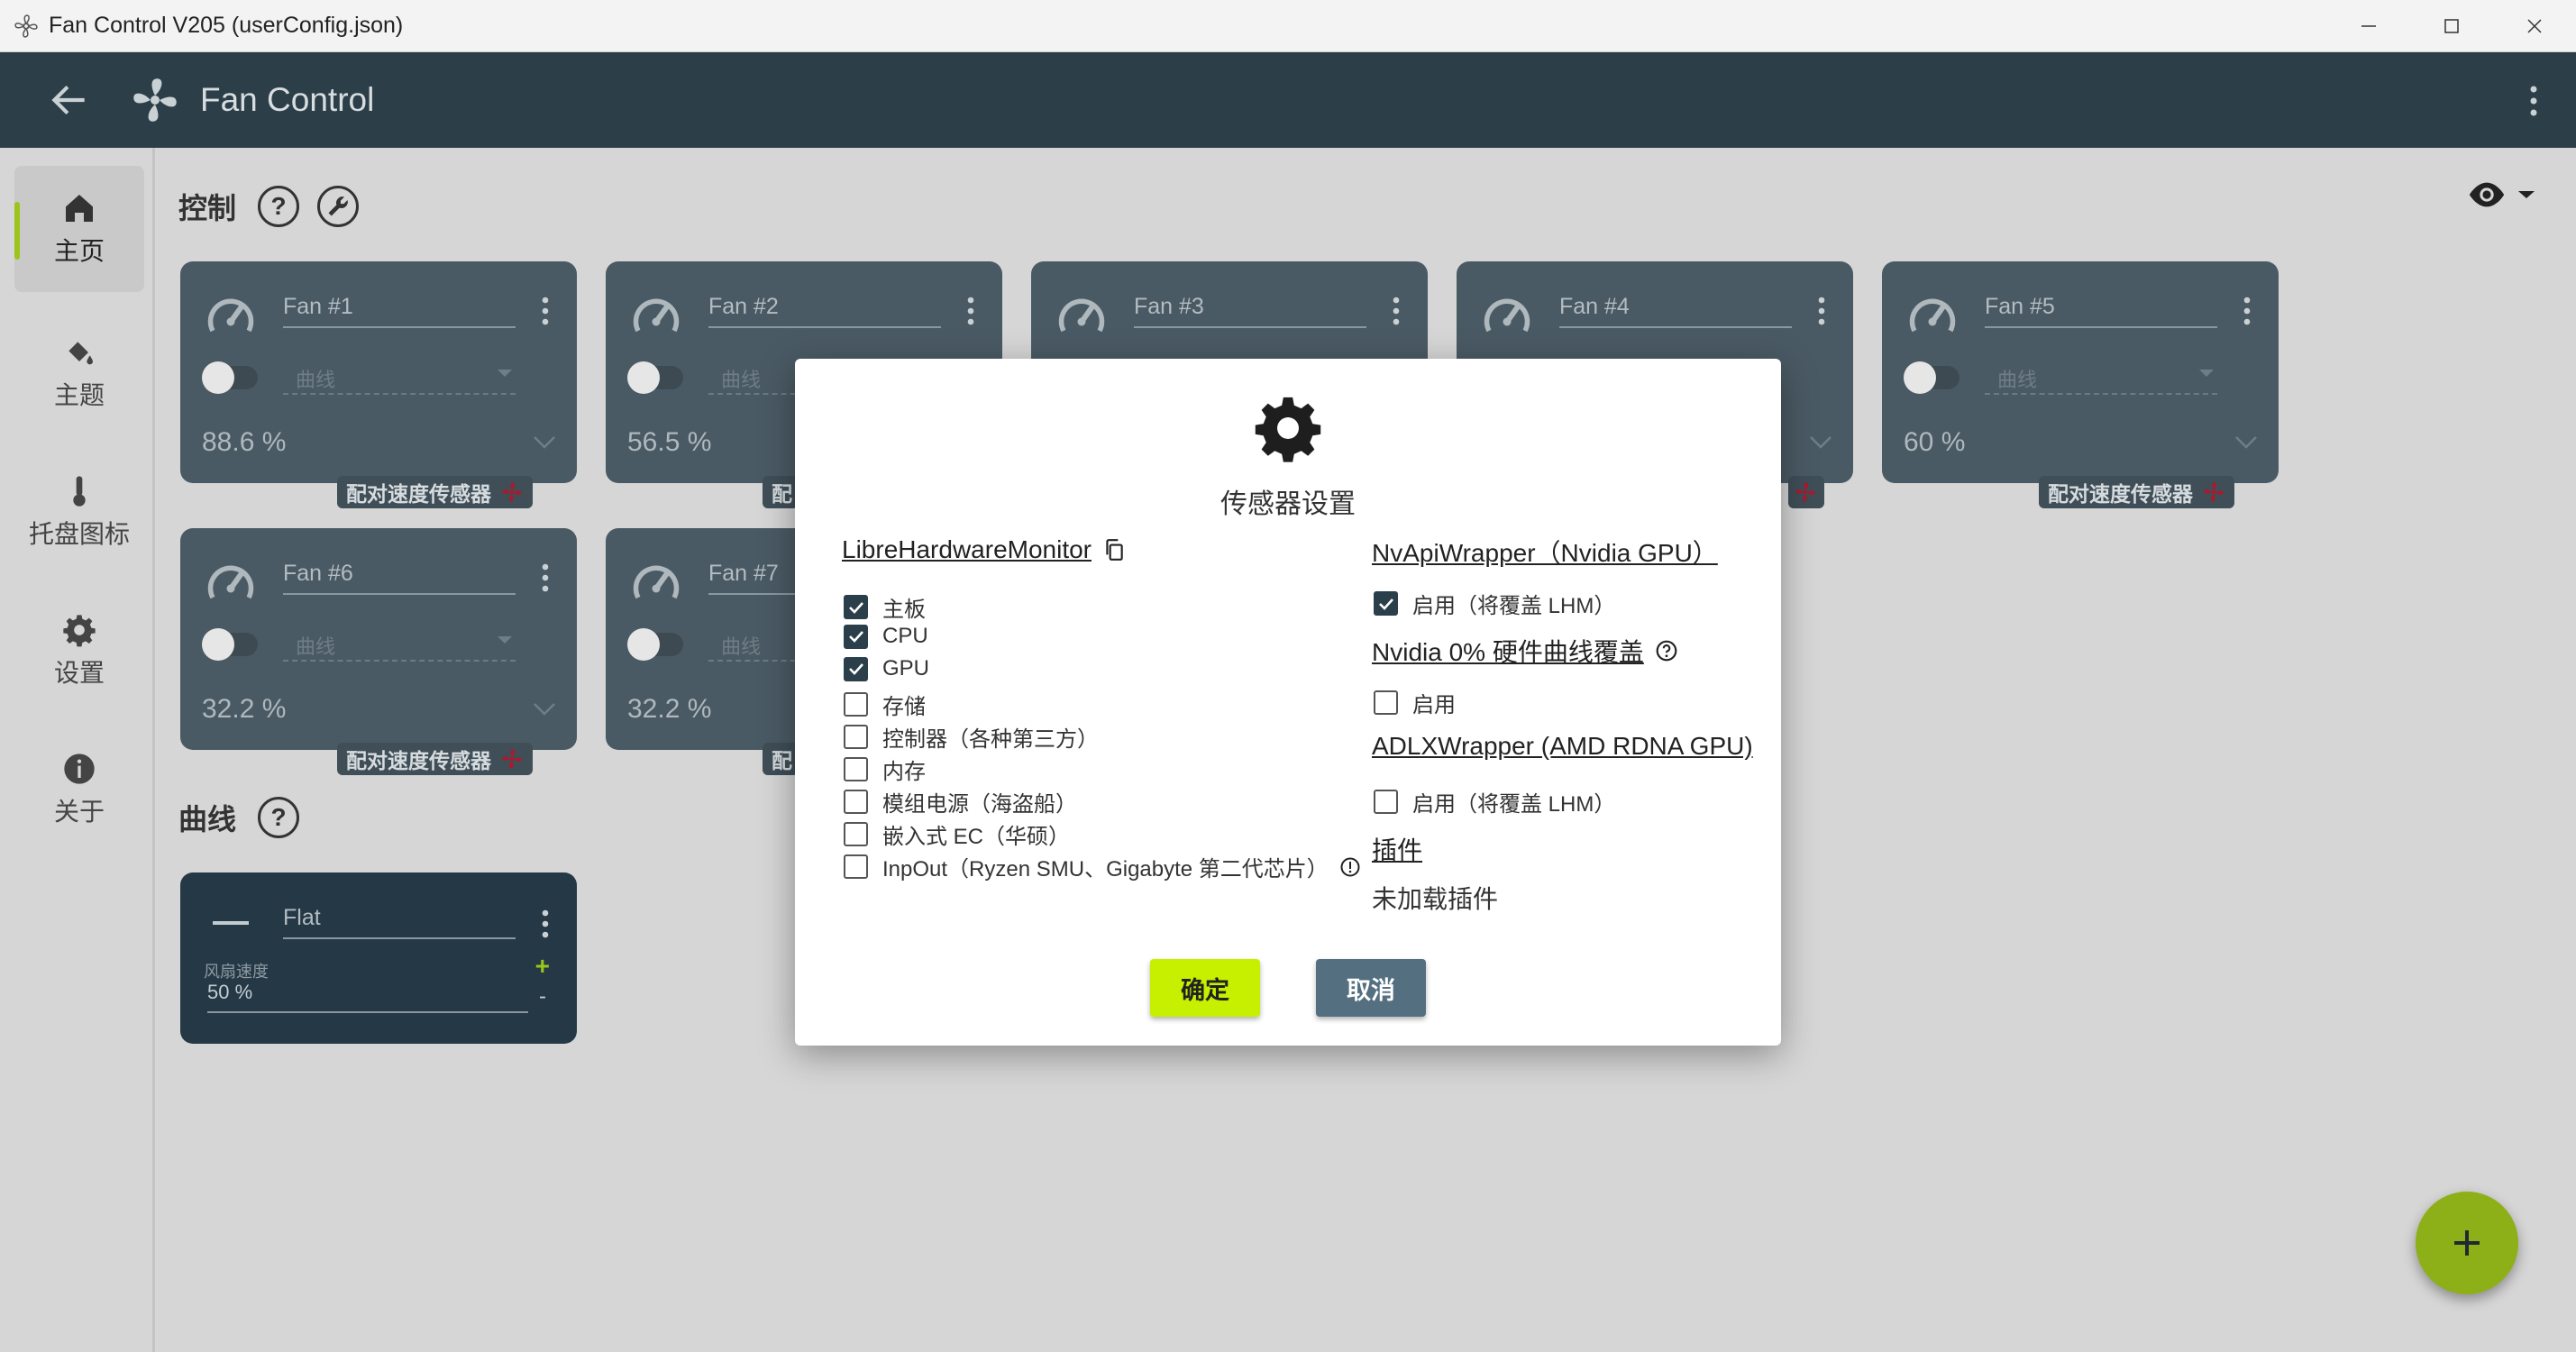 Image resolution: width=2576 pixels, height=1352 pixels. Describe the element at coordinates (1666, 650) in the screenshot. I see `help-circle-icon` at that location.